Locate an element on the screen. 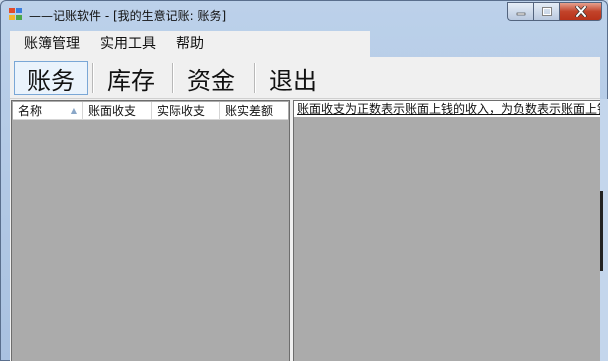  toolbar: 账务 库存 资金 退出 is located at coordinates (305, 78).